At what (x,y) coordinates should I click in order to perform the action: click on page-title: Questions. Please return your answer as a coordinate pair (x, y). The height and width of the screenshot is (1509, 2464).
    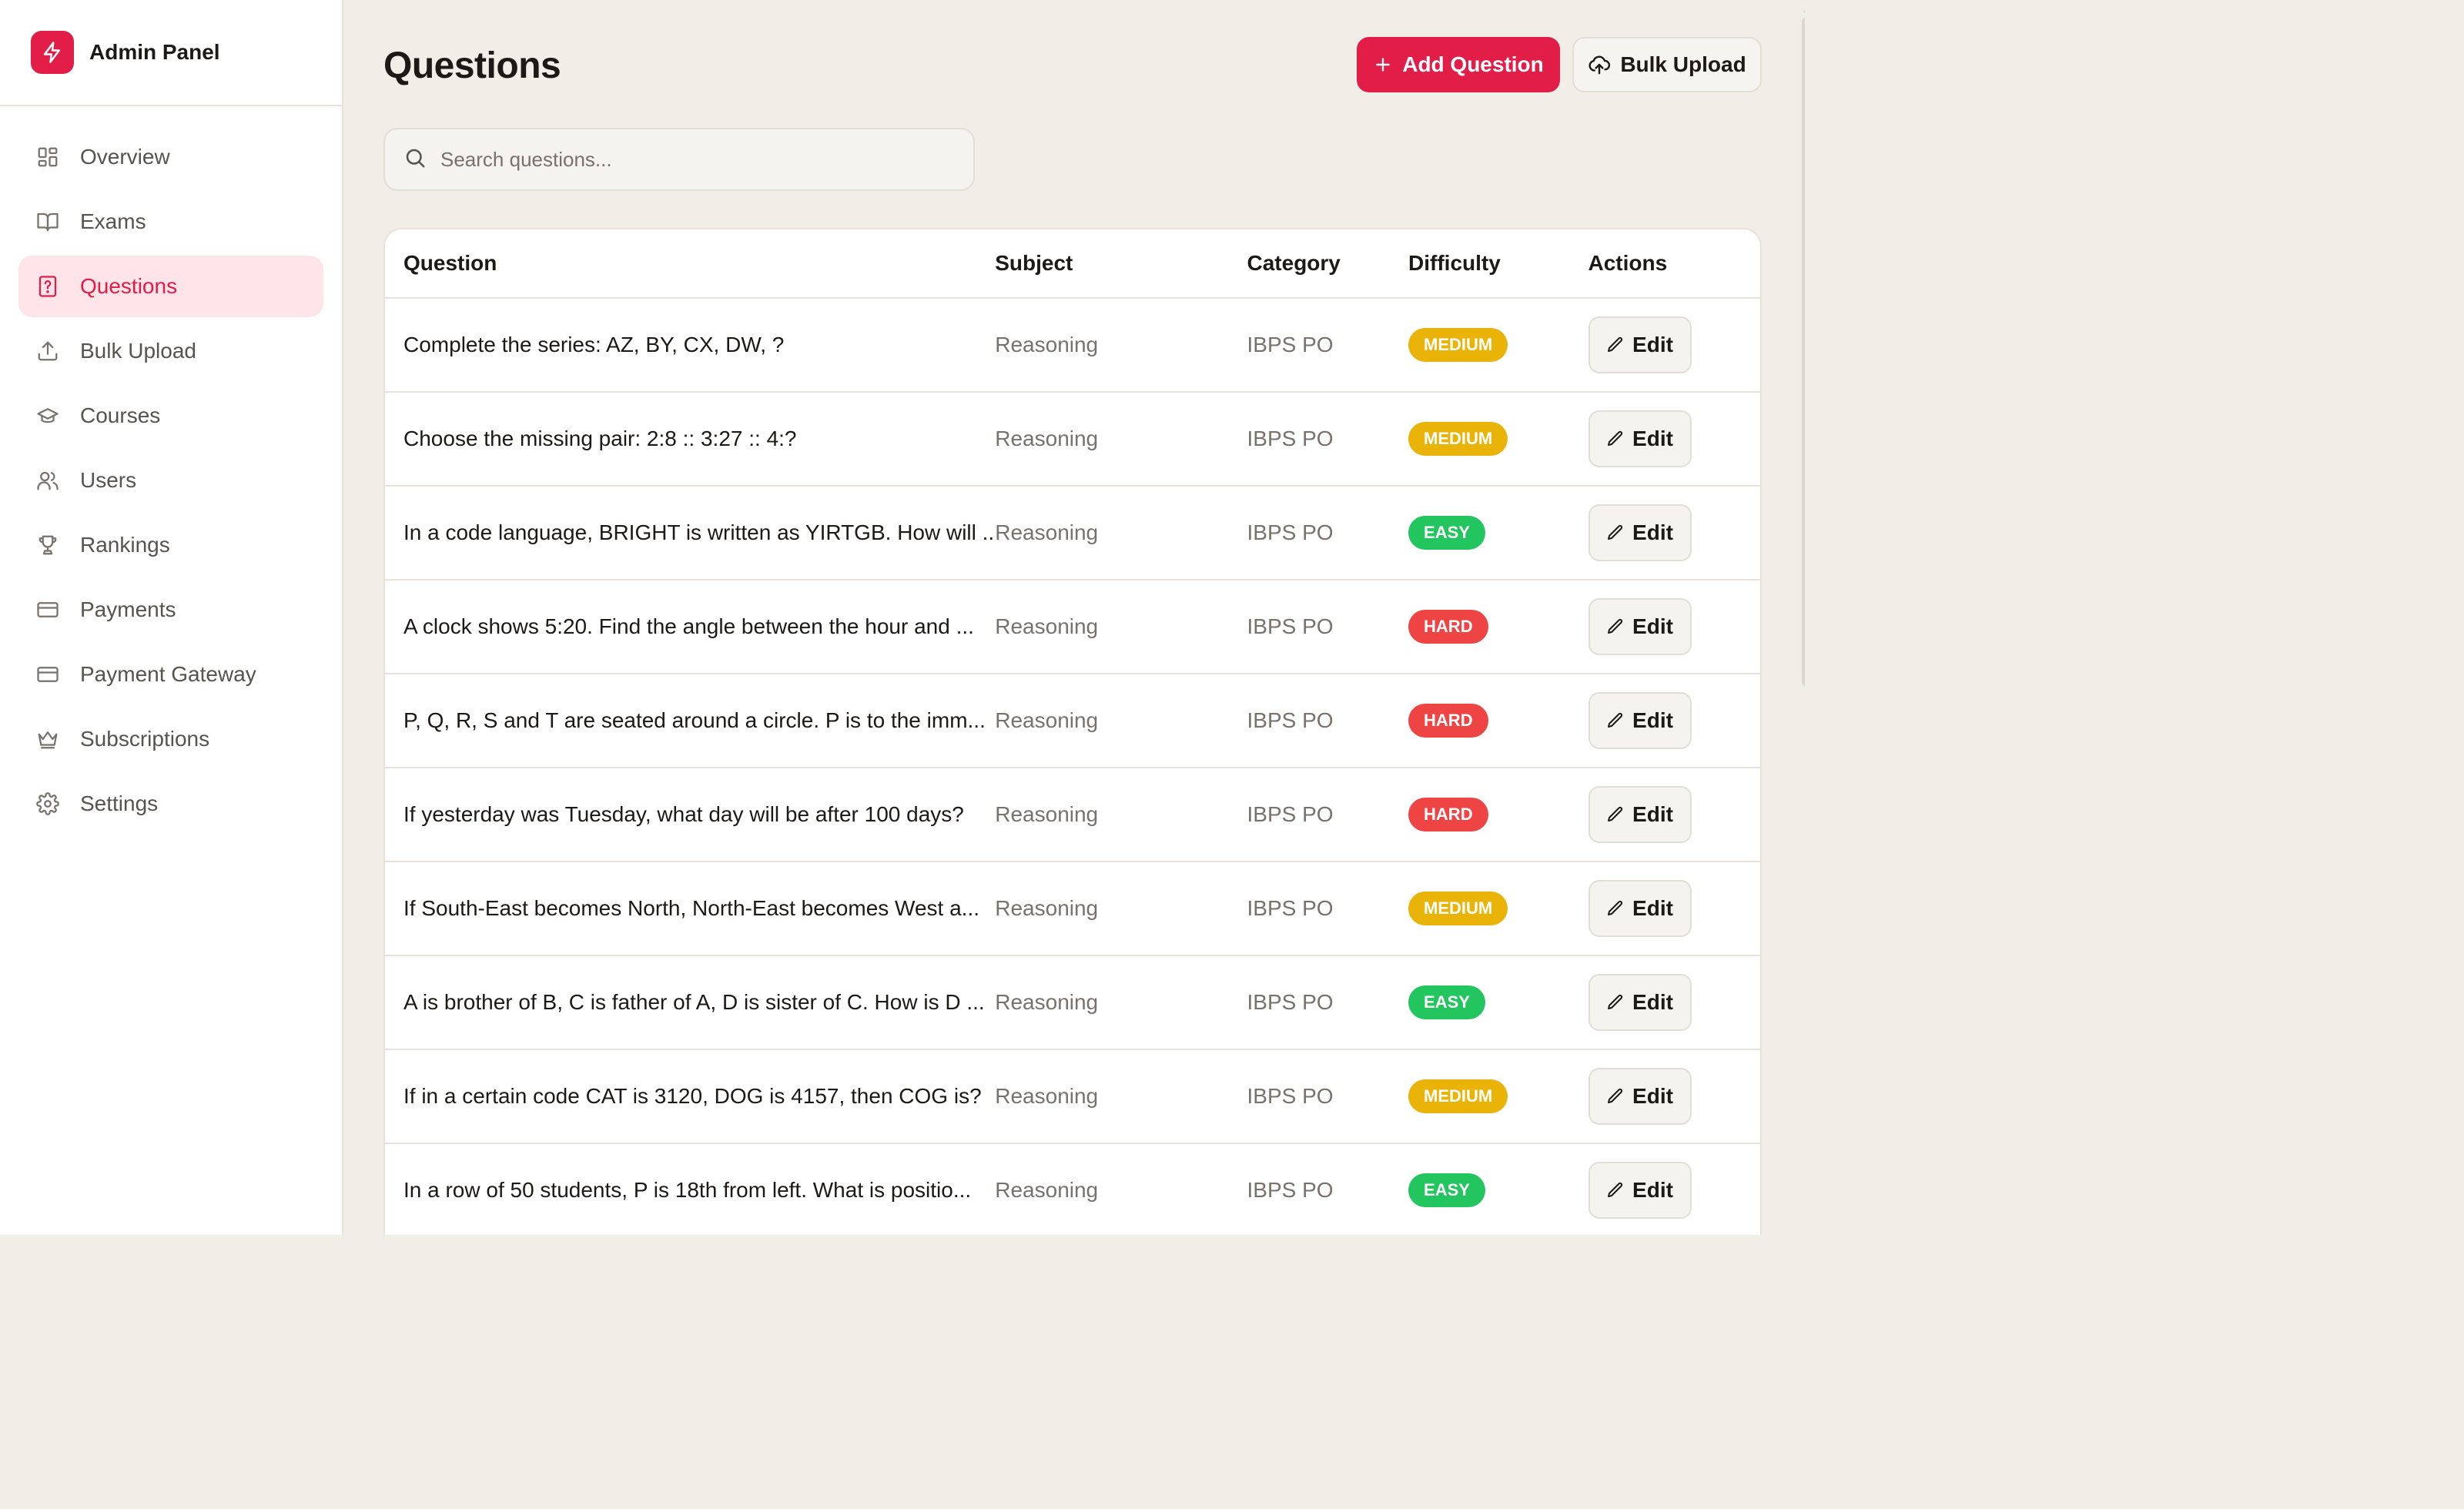
    Looking at the image, I should click on (472, 65).